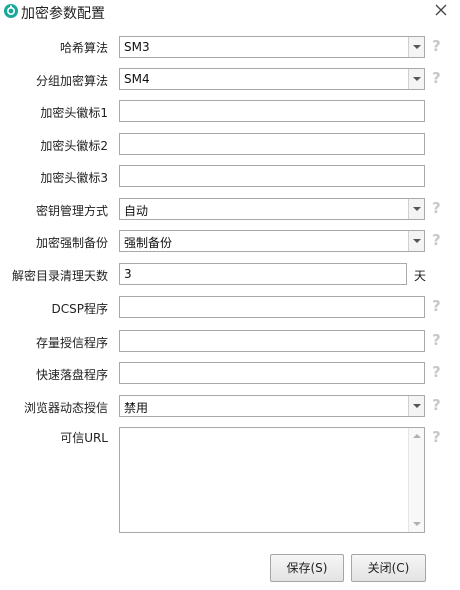 This screenshot has width=460, height=590. I want to click on scrollbar, so click(416, 480).